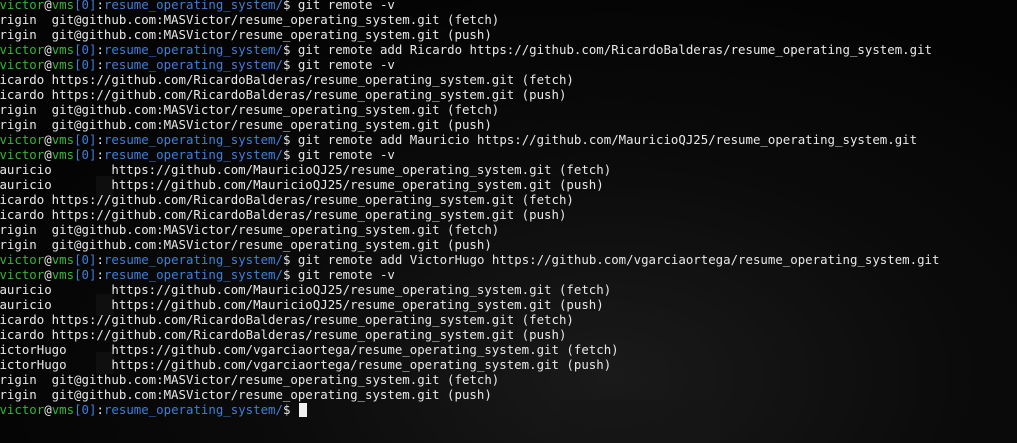 The height and width of the screenshot is (443, 1017). What do you see at coordinates (302, 410) in the screenshot?
I see `text-cursor` at bounding box center [302, 410].